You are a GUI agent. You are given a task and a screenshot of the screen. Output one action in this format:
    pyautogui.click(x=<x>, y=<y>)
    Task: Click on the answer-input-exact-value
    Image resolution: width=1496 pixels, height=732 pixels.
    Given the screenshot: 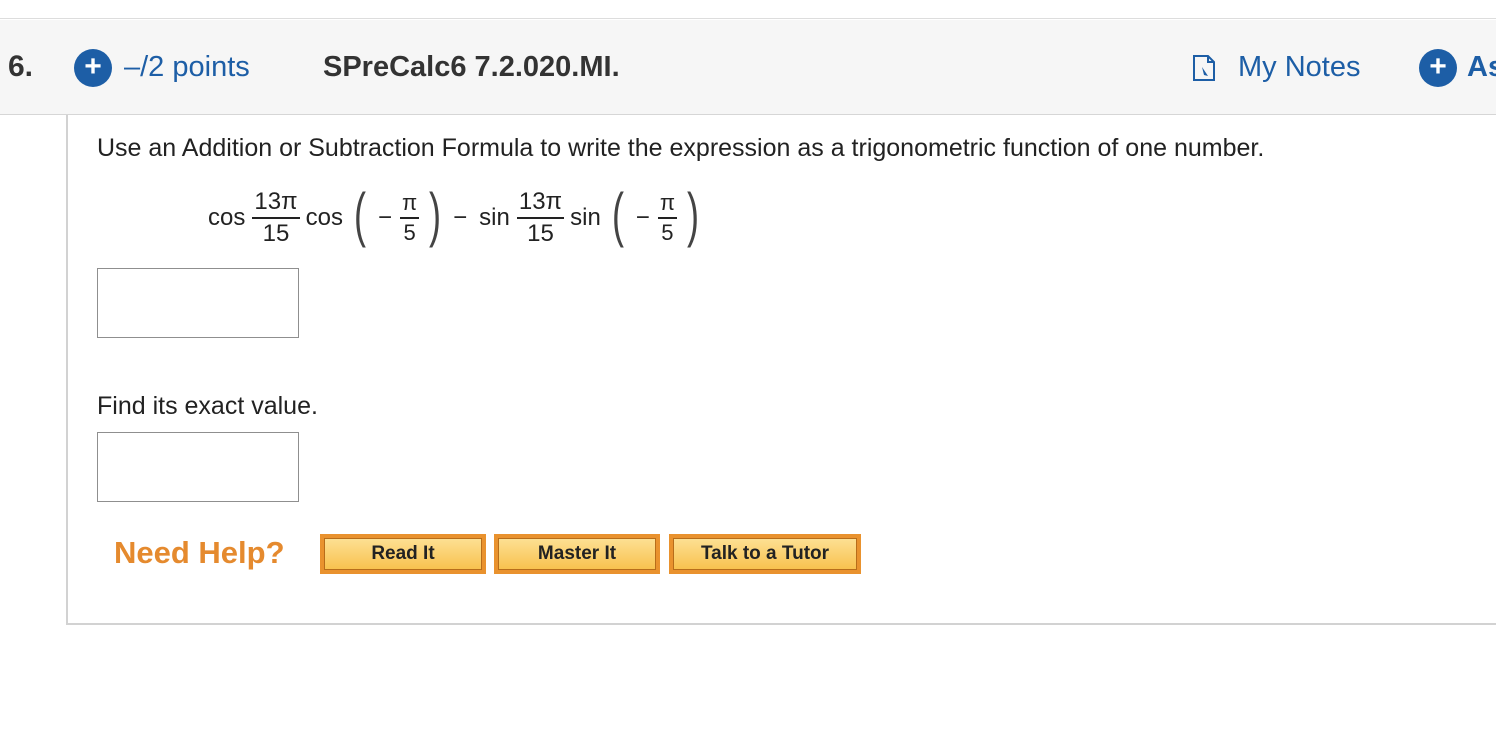 What is the action you would take?
    pyautogui.click(x=198, y=467)
    